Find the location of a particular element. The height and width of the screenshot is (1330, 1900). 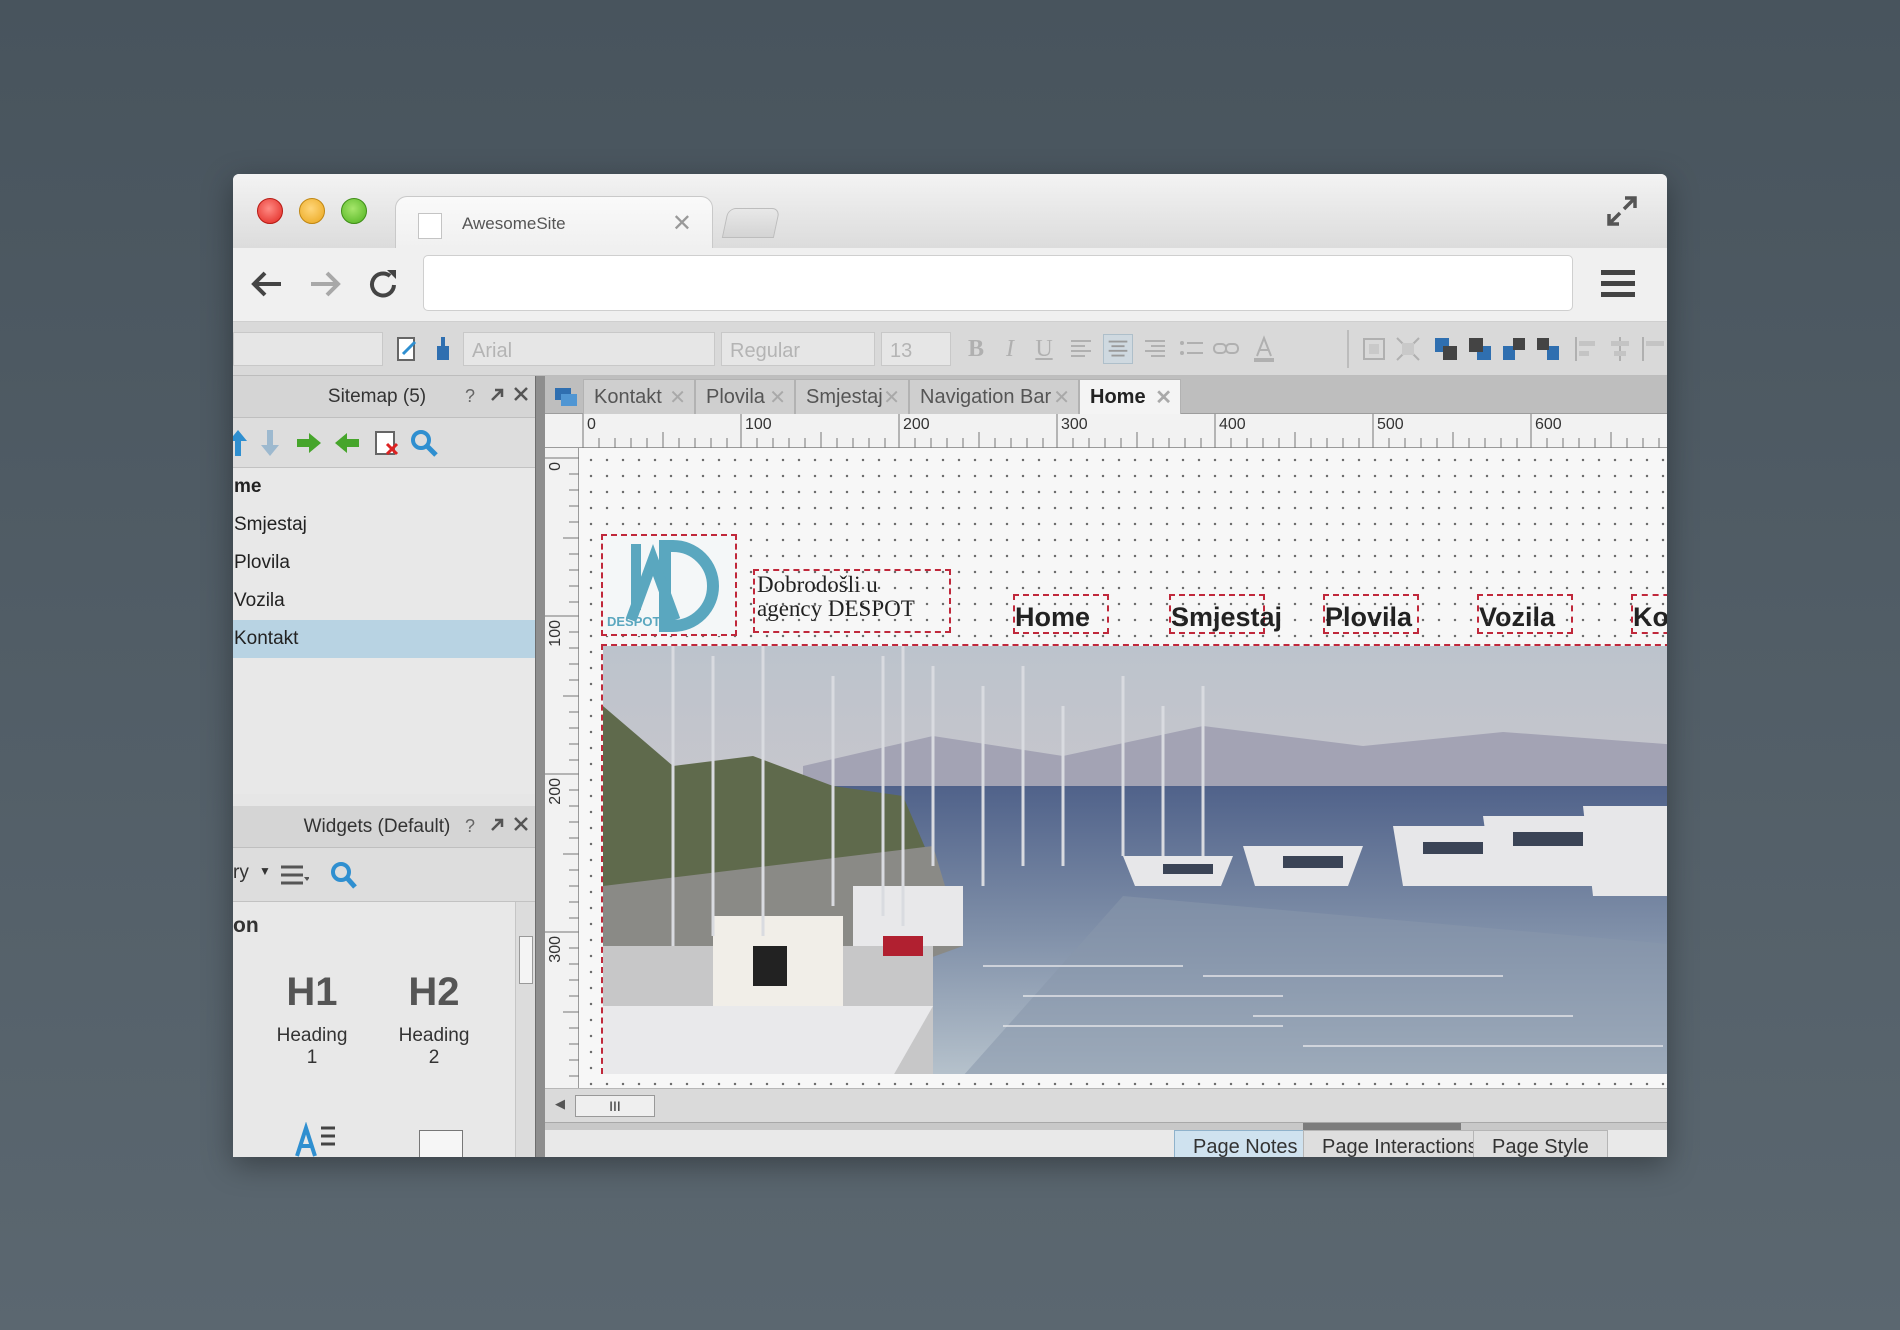

sitemap-item-kontakt: Kontakt is located at coordinates (384, 639).